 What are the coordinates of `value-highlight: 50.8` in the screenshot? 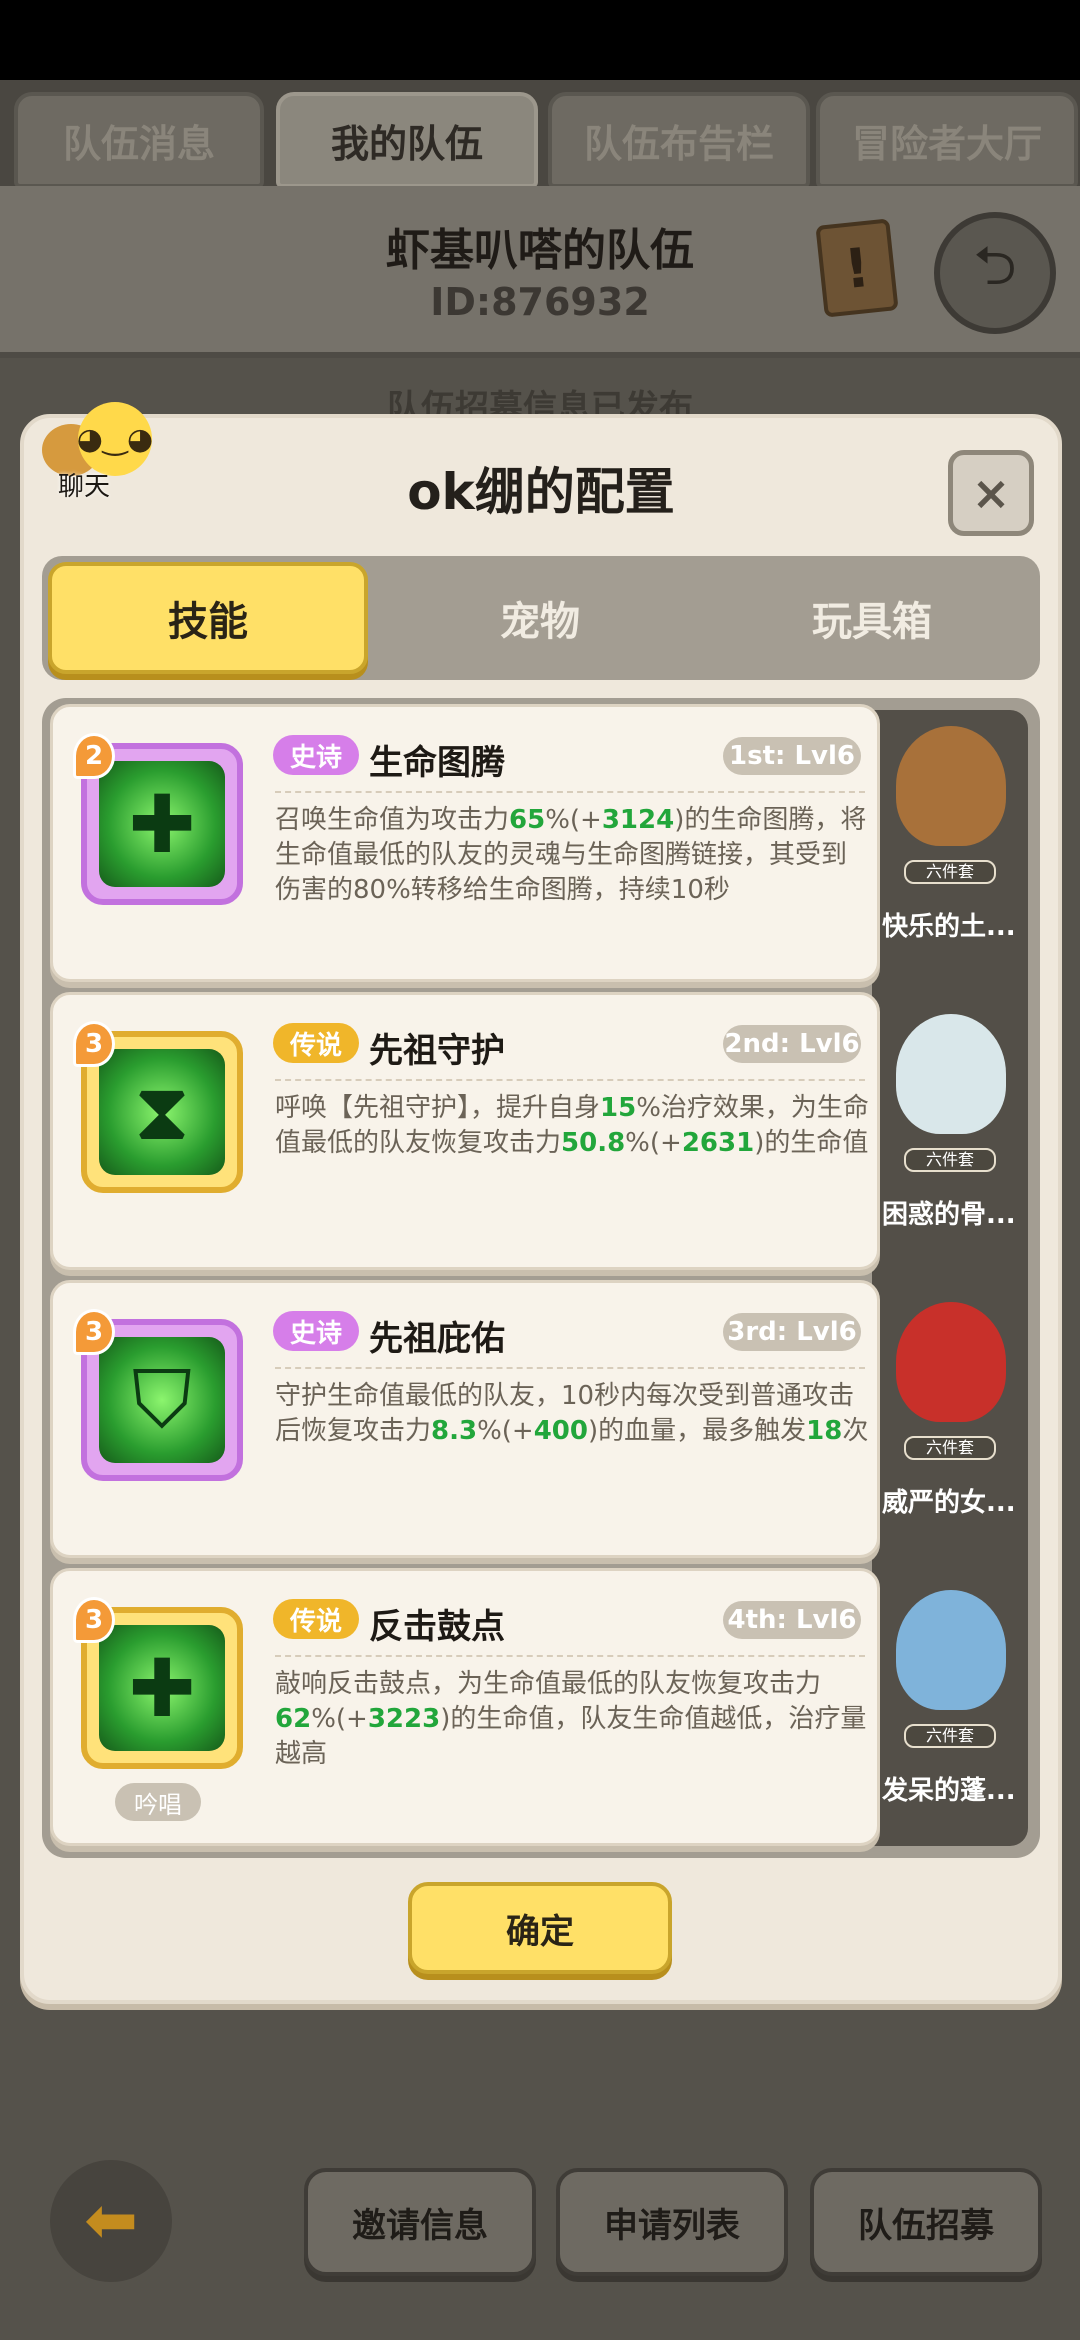 It's located at (593, 1143).